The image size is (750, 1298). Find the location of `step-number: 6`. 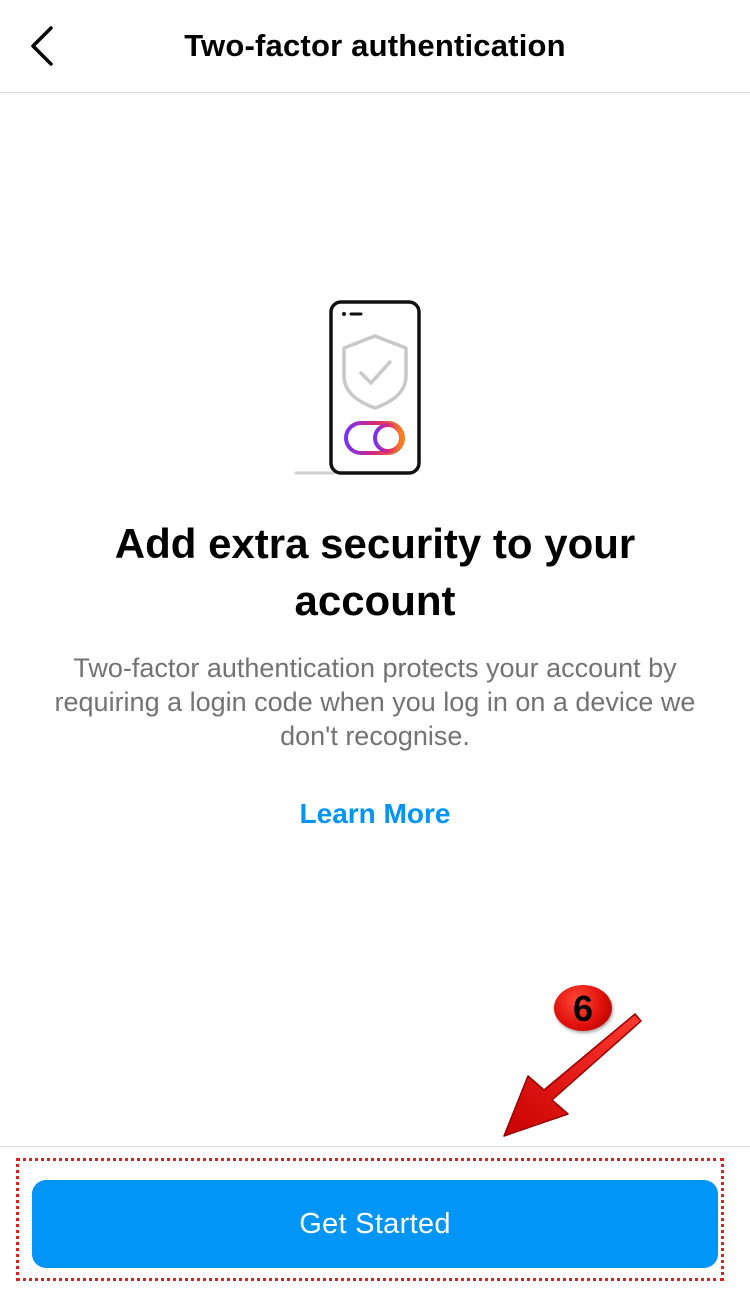

step-number: 6 is located at coordinates (583, 1008).